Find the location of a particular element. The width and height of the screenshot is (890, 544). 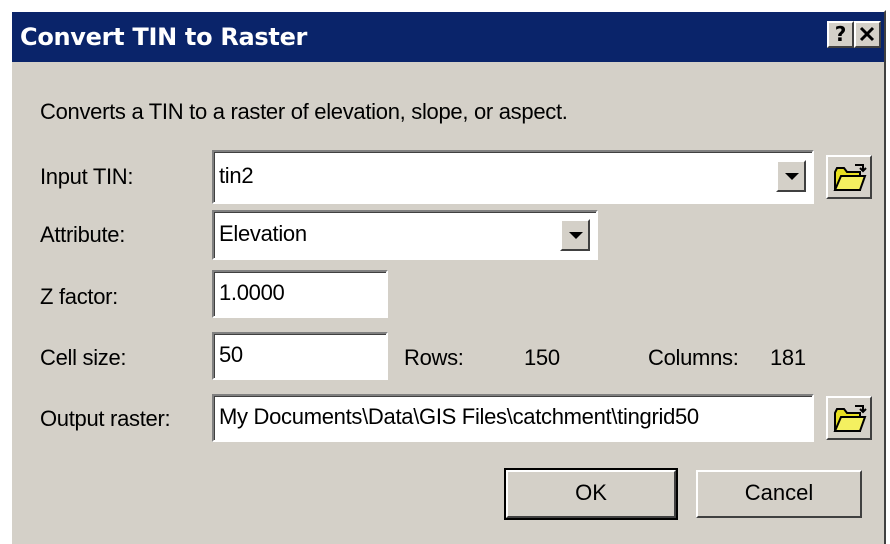

window-title: Convert TIN to Raster is located at coordinates (164, 37).